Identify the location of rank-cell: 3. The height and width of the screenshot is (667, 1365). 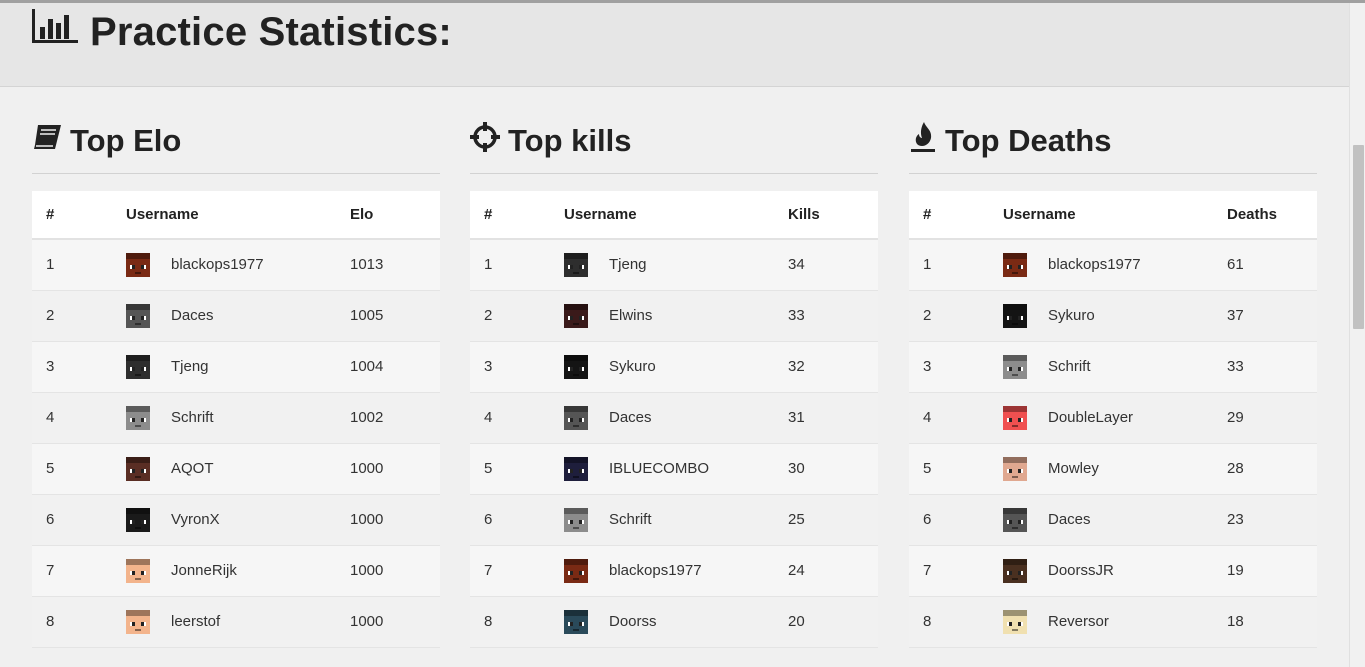
(50, 366).